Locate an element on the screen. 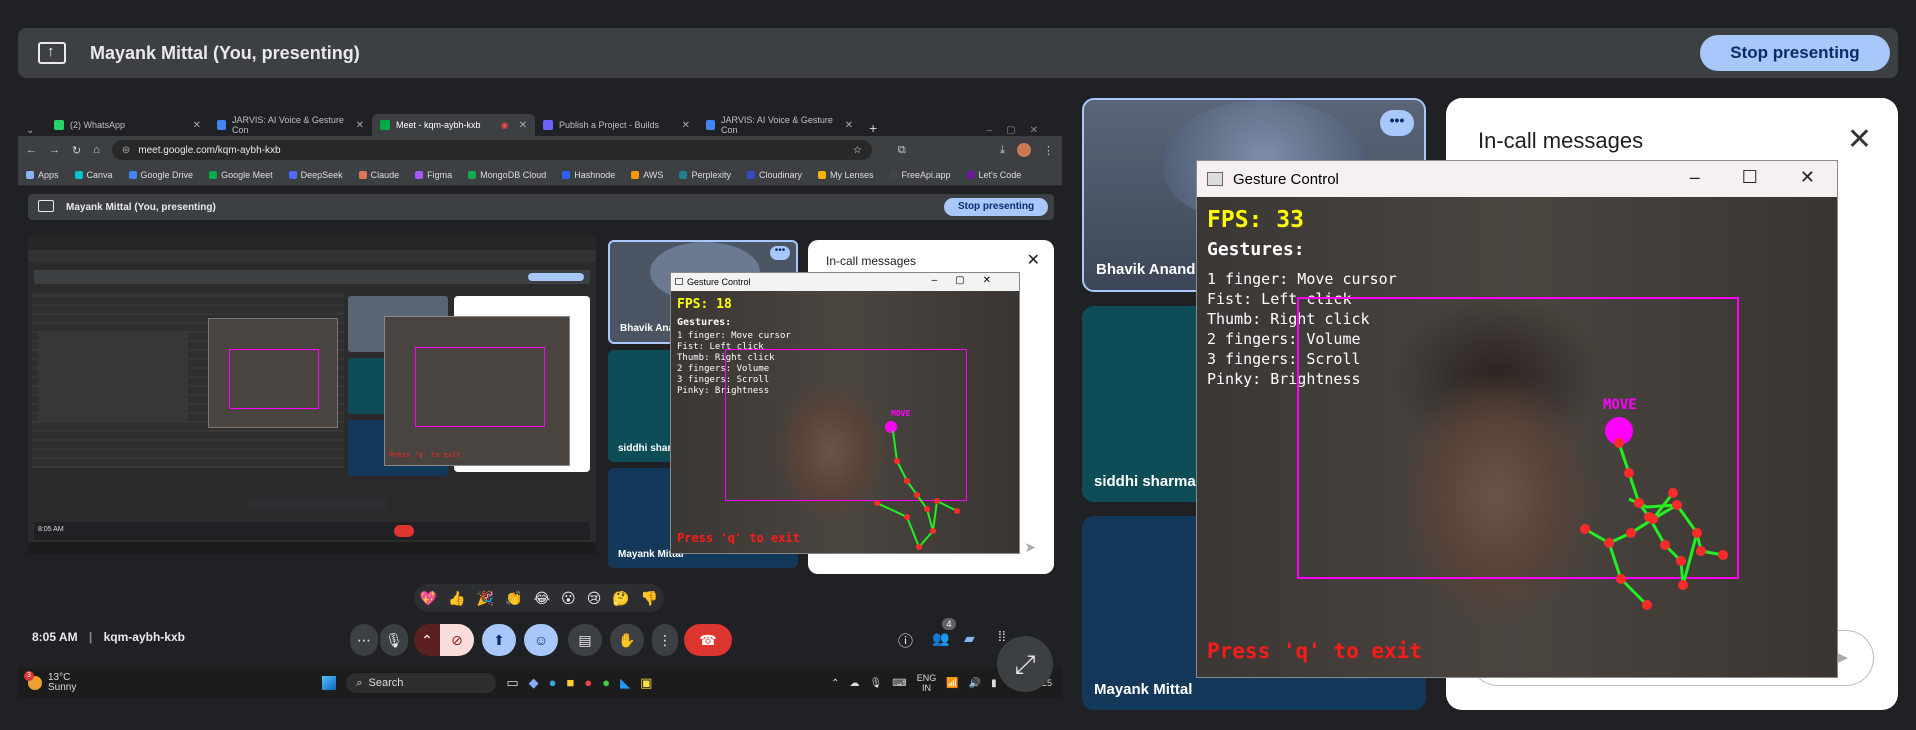  battery-icon: ▮ is located at coordinates (994, 683).